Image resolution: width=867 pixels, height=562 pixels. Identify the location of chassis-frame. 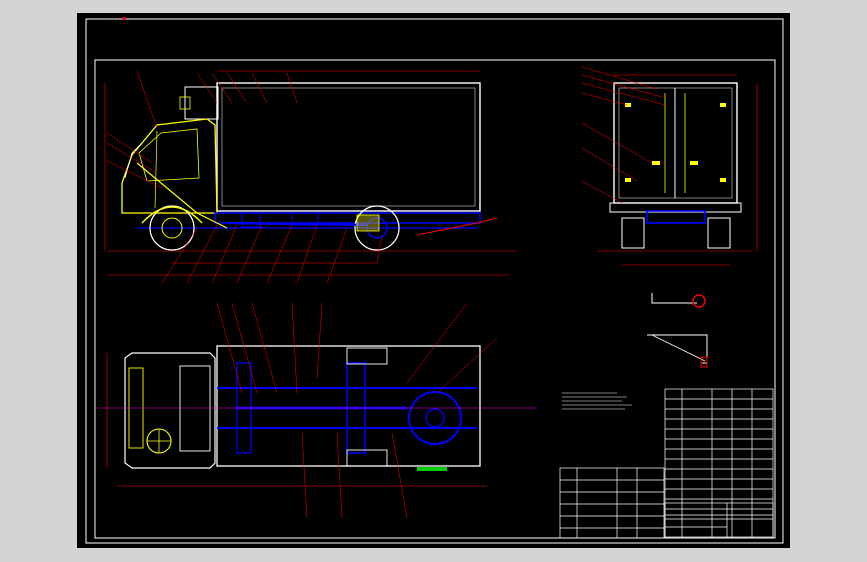
(347, 218).